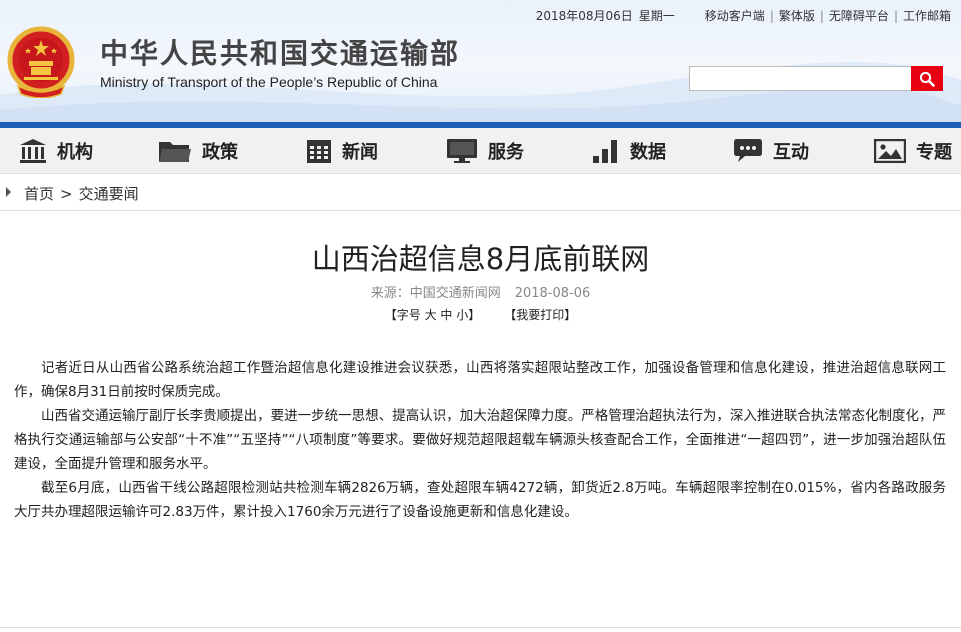 This screenshot has width=961, height=632. Describe the element at coordinates (280, 53) in the screenshot. I see `site-title-chinese: 中华人民共和国交通运输部` at that location.